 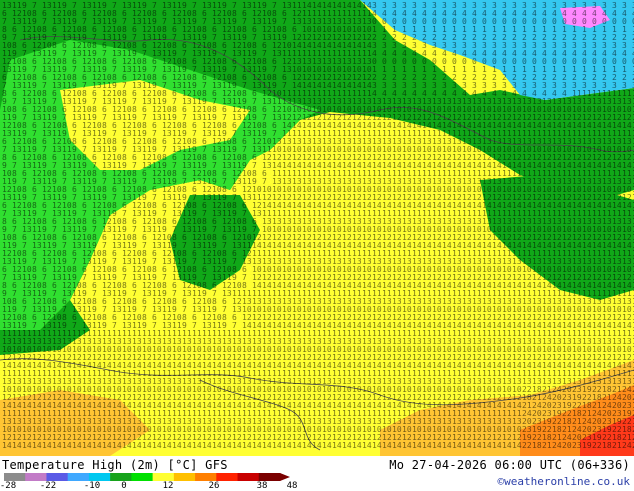 I want to click on credit-link: ©weatheronline.co.uk, so click(x=564, y=481).